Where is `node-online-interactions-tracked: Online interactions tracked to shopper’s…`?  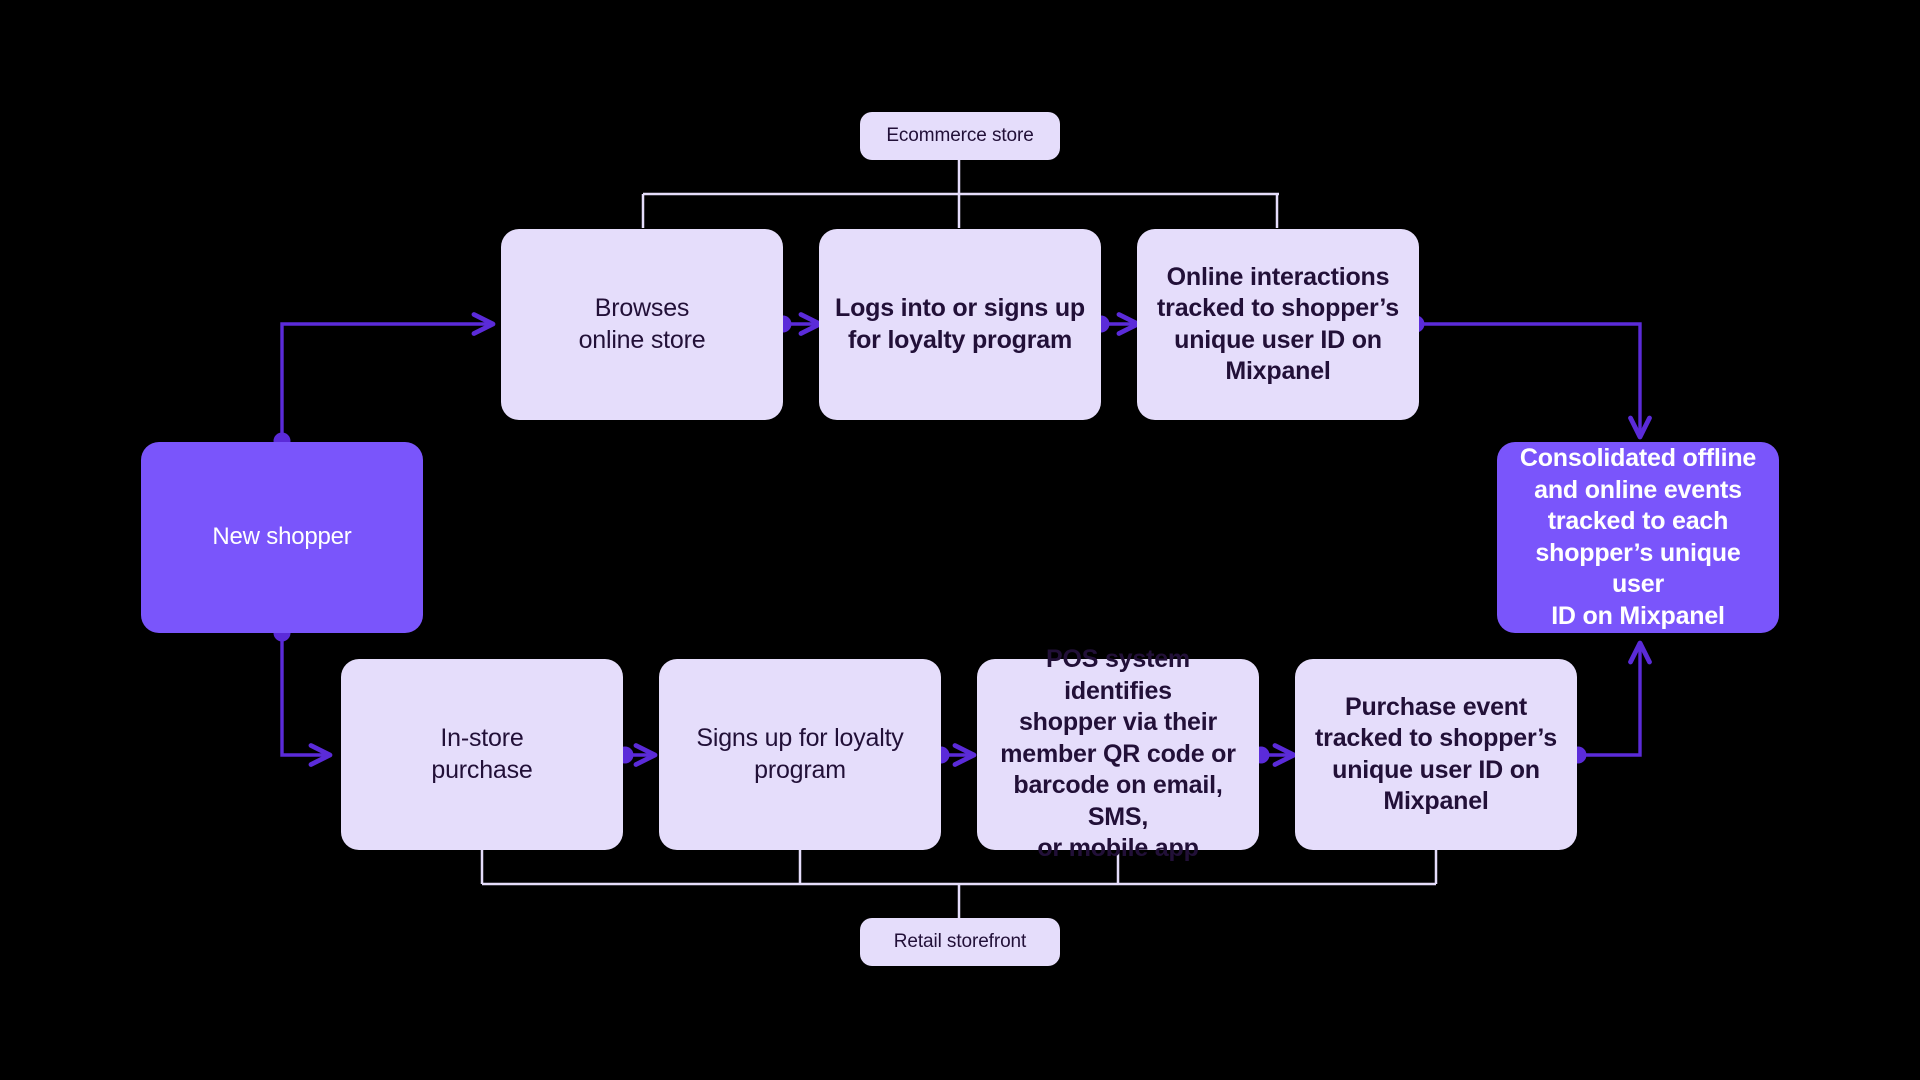 node-online-interactions-tracked: Online interactions tracked to shopper’s… is located at coordinates (1278, 324).